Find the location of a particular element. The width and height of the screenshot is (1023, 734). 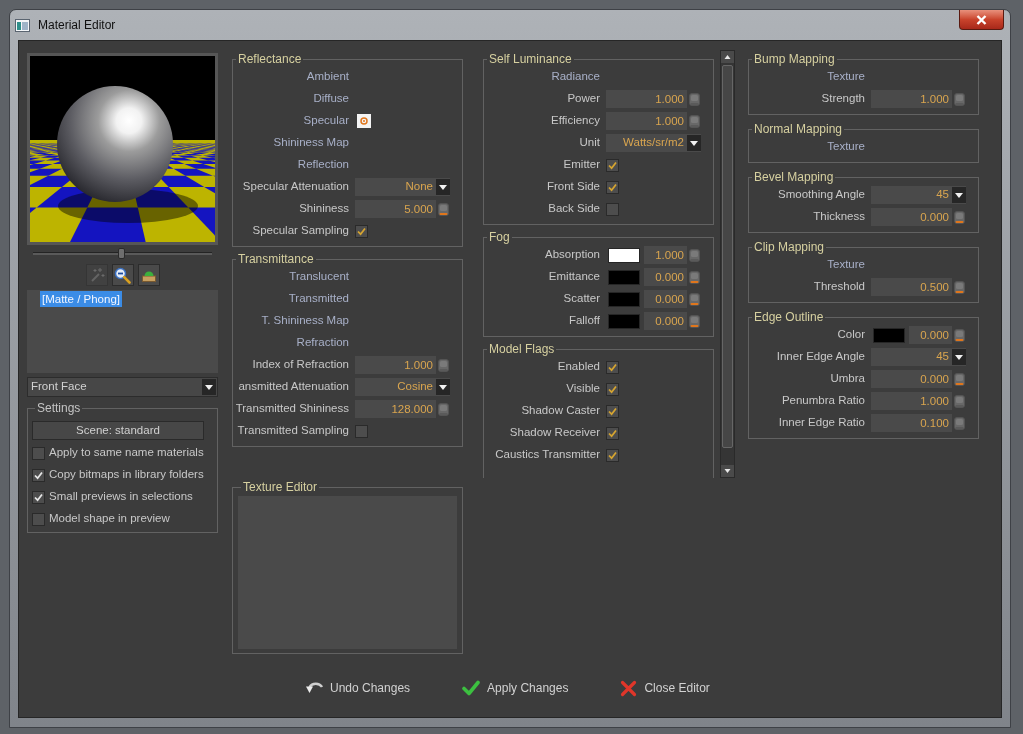

field-label: Refraction is located at coordinates (322, 343).